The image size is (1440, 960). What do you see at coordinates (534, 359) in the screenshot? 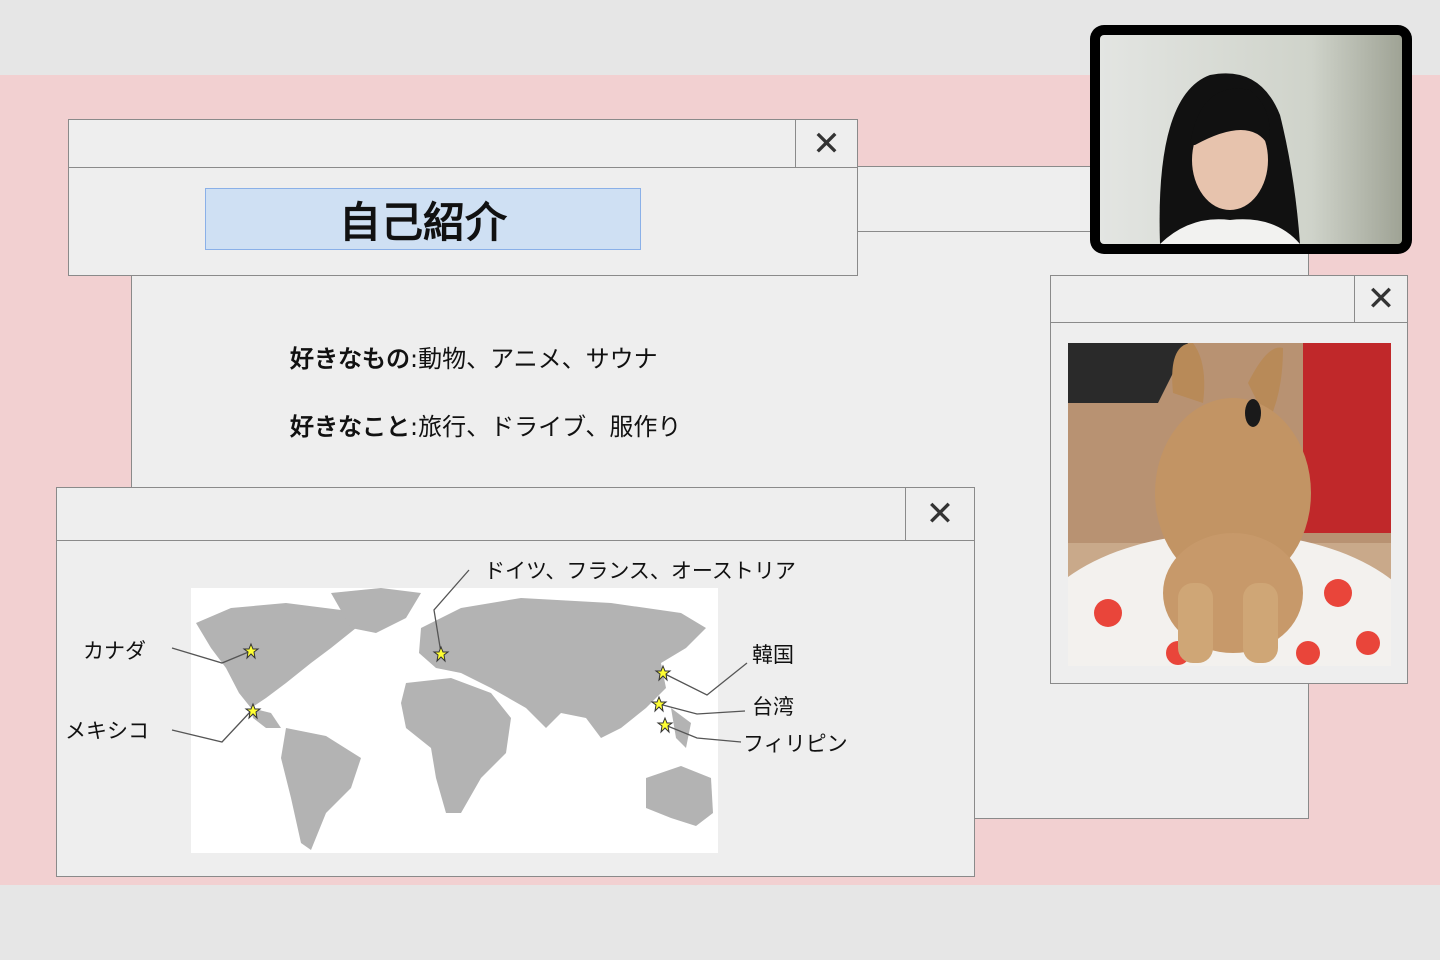
I see `likes-value: :動物、アニメ、サウナ` at bounding box center [534, 359].